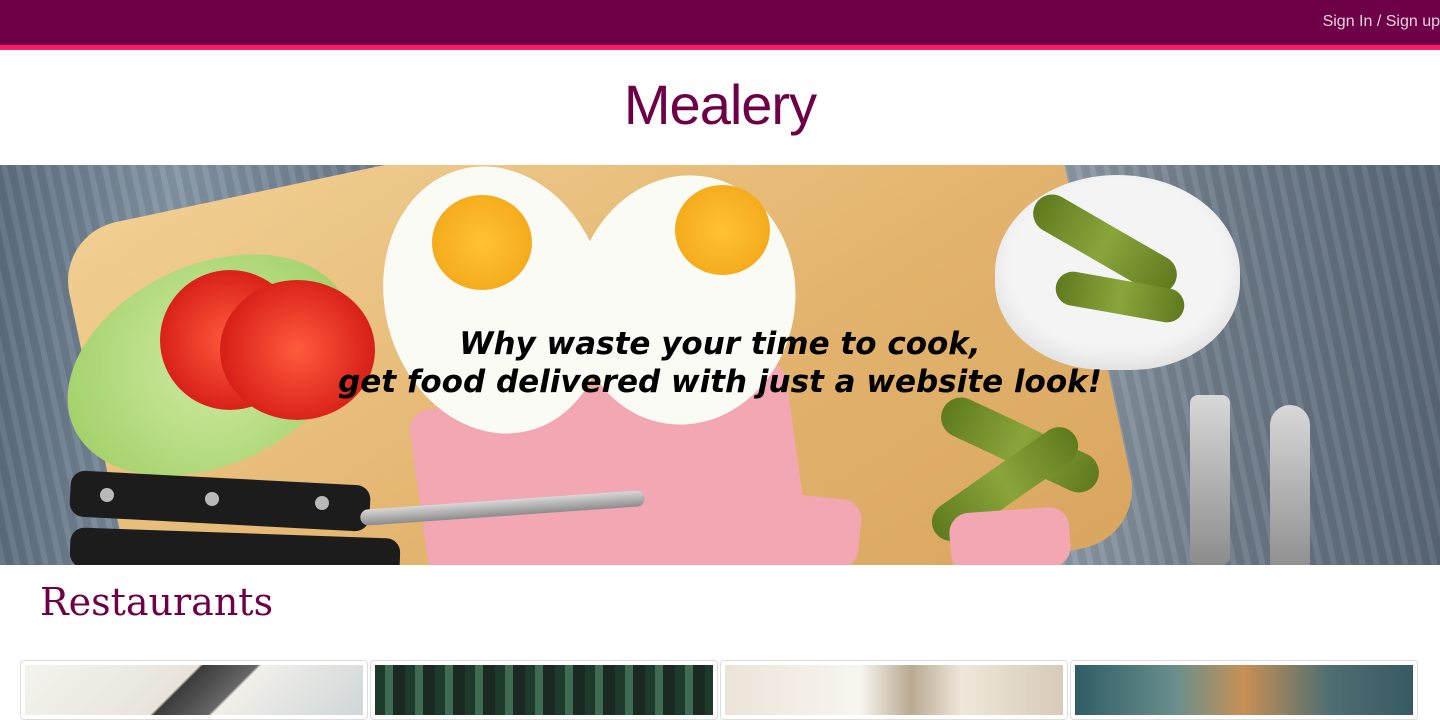  What do you see at coordinates (720, 25) in the screenshot?
I see `top-navbar: Sign In / Sign up` at bounding box center [720, 25].